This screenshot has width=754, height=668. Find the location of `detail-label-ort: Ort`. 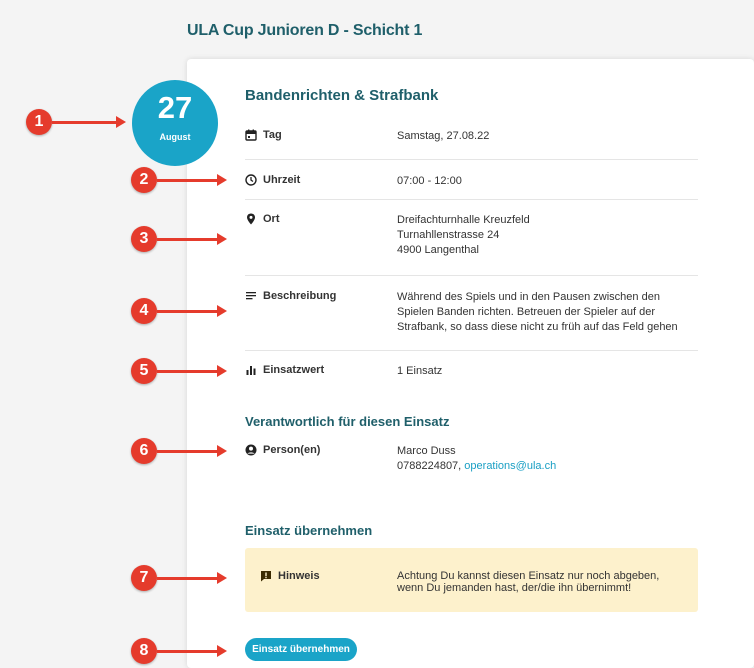

detail-label-ort: Ort is located at coordinates (271, 219).